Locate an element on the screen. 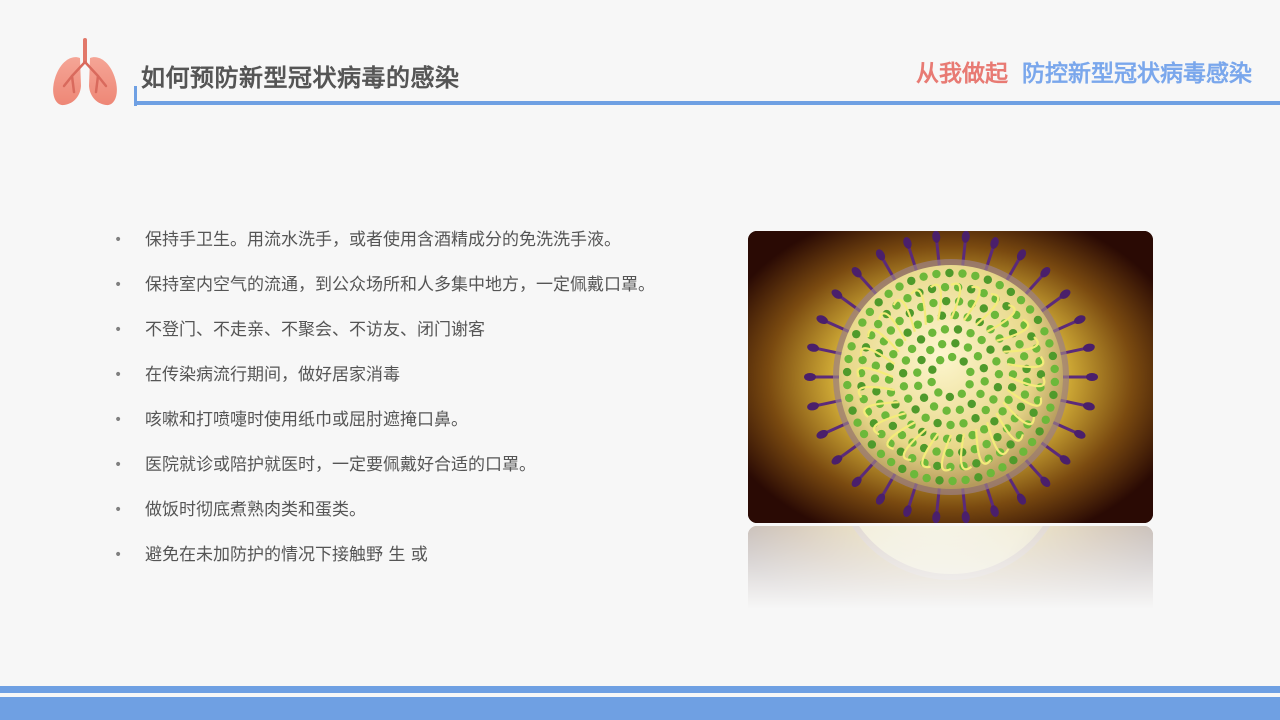 This screenshot has width=1280, height=720. list-item-text: 保持室内空气的流通，到公众场所和人多集中地方，一定佩戴口罩。 is located at coordinates (400, 285).